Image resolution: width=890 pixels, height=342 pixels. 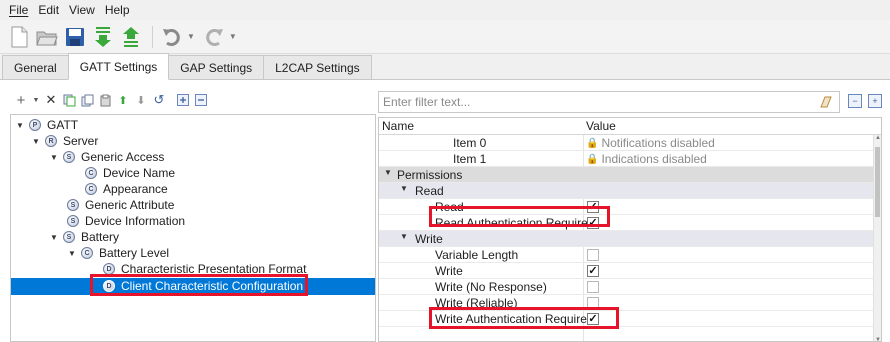 I want to click on scroll-down-icon: ▼, so click(x=877, y=339).